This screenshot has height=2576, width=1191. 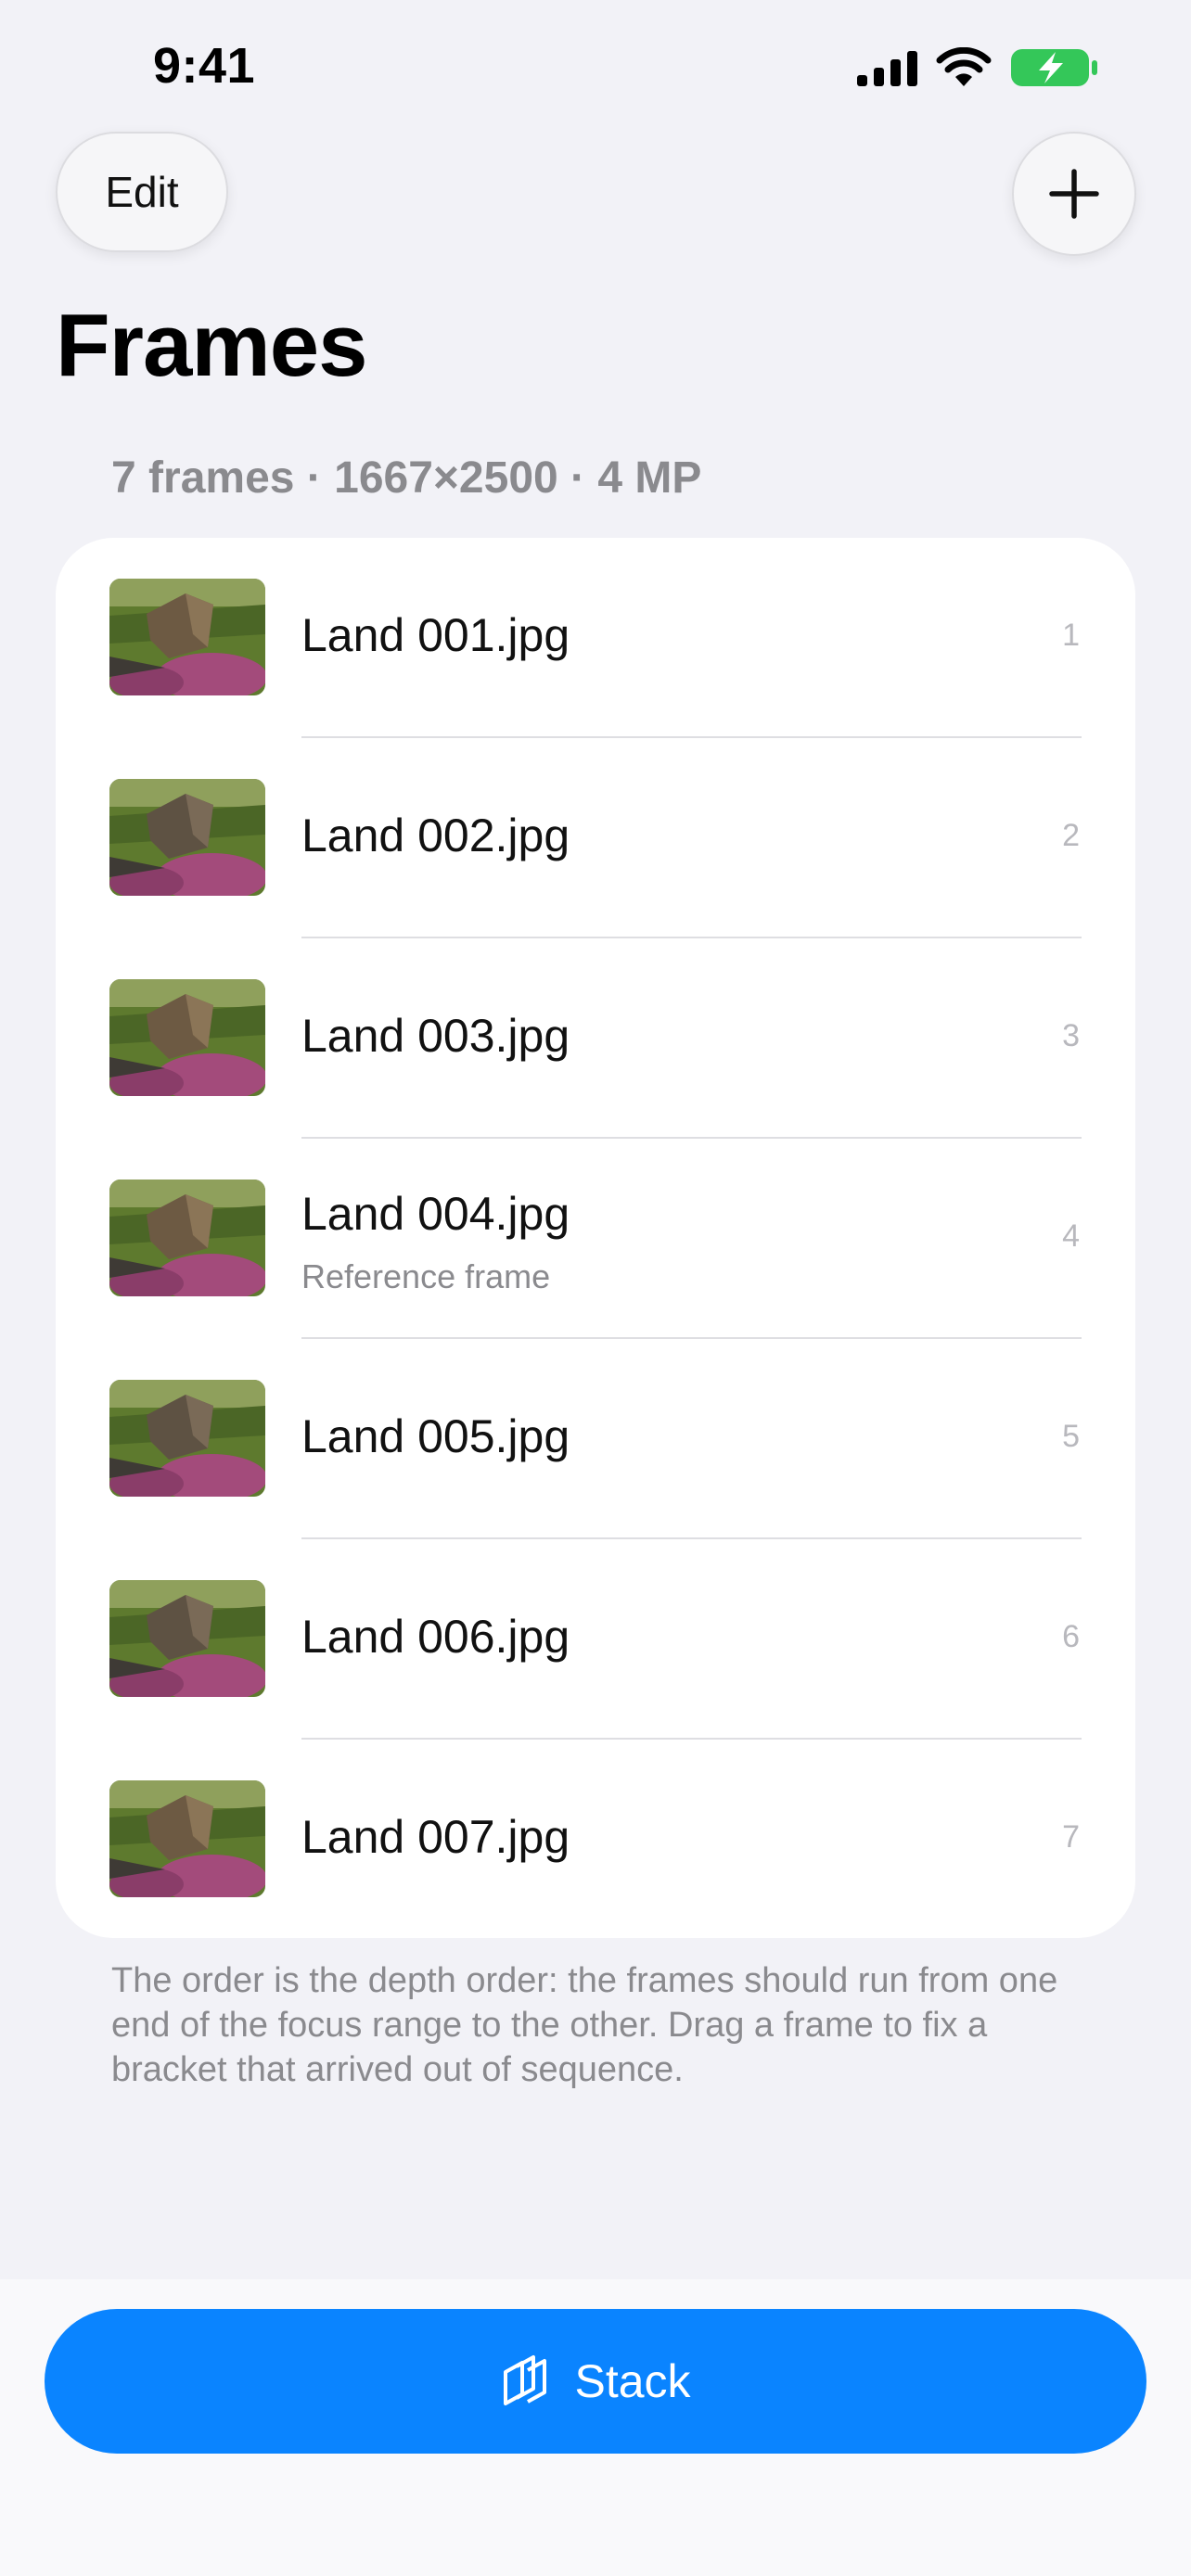 I want to click on frame-row-reference: Land 004.jpg Reference frame 4, so click(x=595, y=1239).